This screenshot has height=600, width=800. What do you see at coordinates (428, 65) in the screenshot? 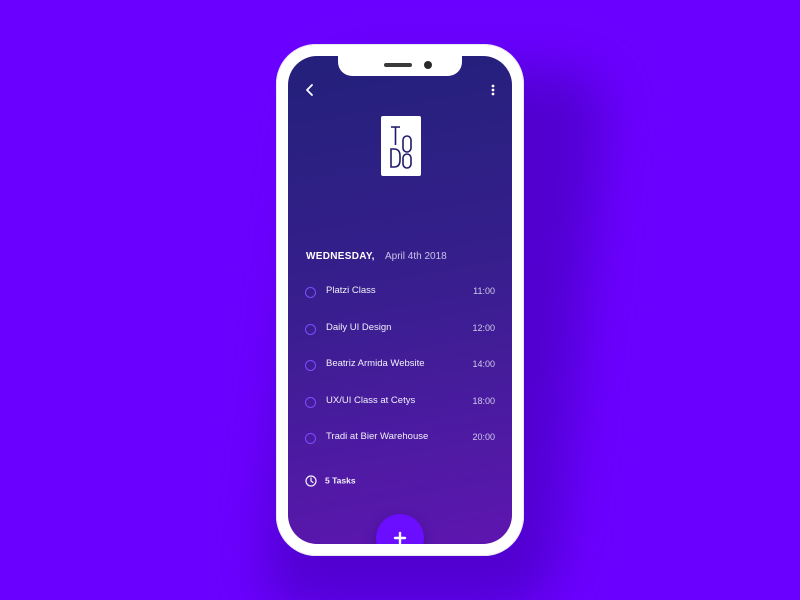
I see `front-camera` at bounding box center [428, 65].